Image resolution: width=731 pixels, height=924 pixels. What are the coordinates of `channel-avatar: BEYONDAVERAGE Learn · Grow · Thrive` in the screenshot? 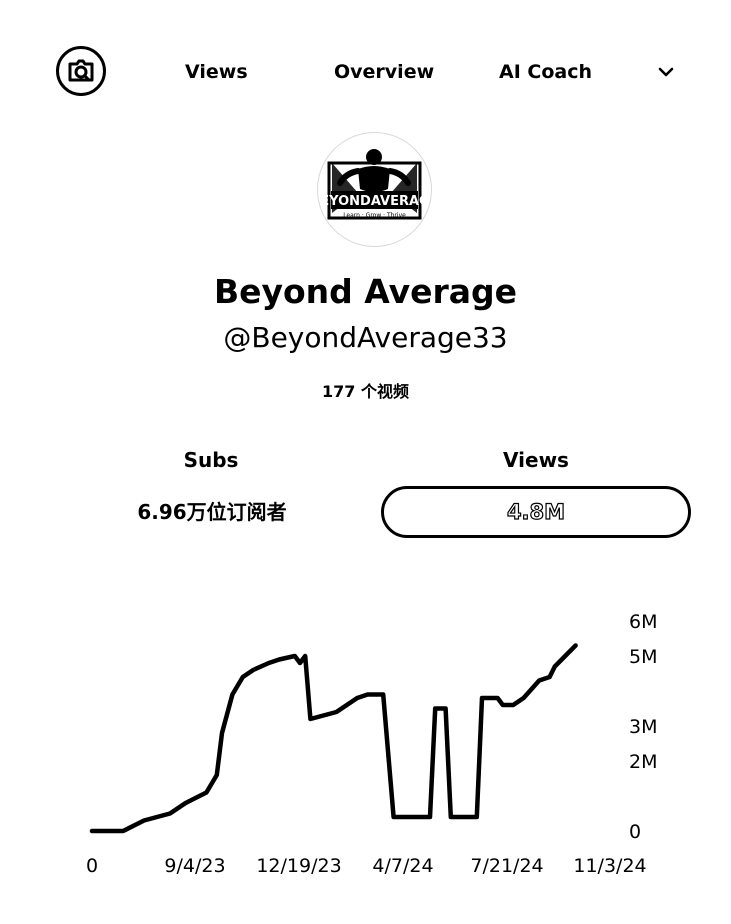 It's located at (374, 189).